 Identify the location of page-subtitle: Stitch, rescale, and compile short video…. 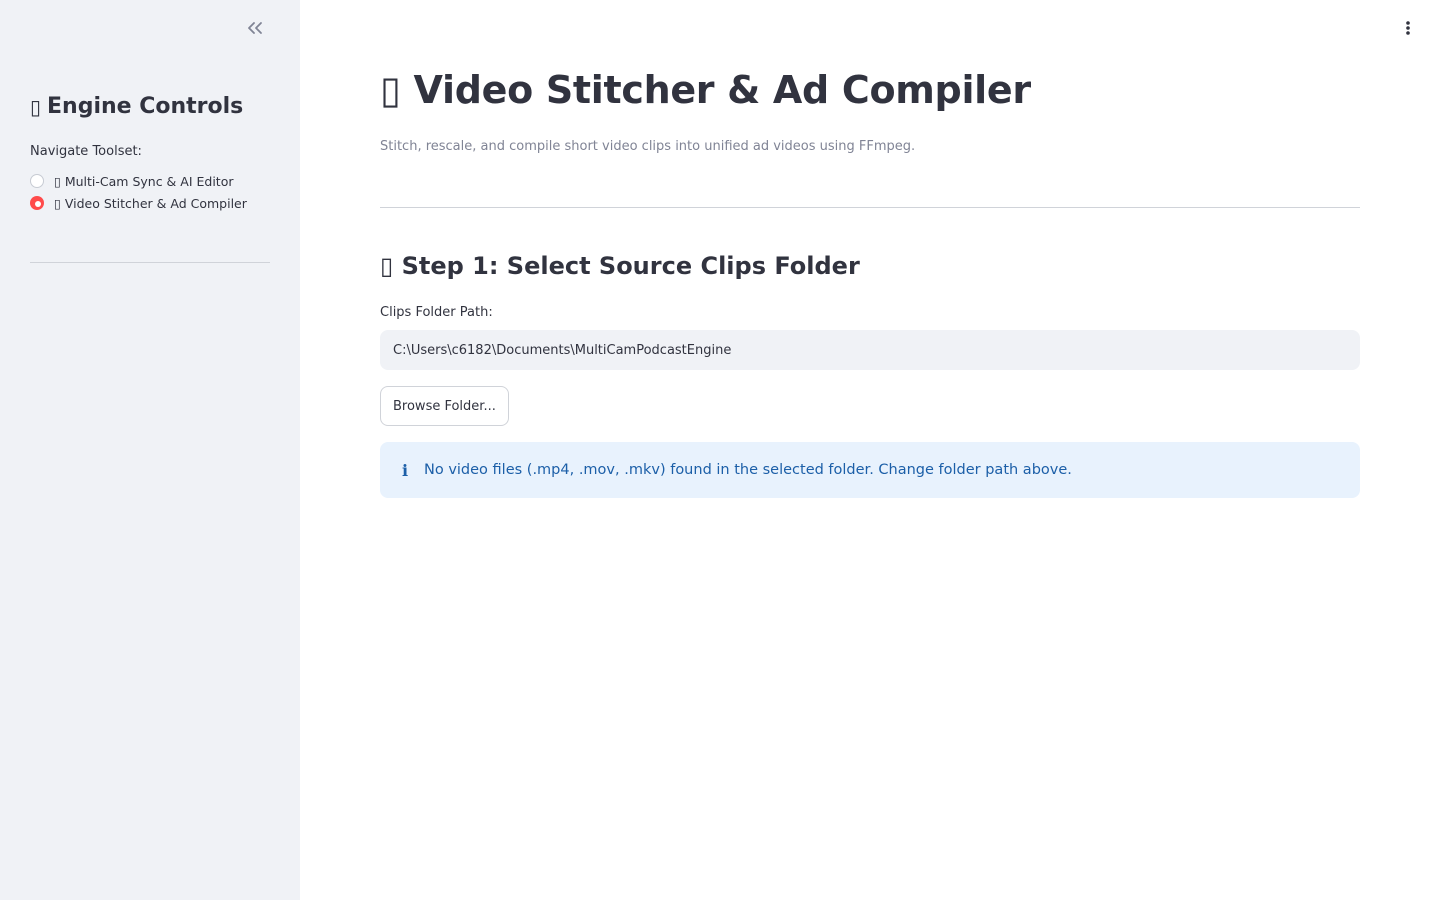
(648, 146).